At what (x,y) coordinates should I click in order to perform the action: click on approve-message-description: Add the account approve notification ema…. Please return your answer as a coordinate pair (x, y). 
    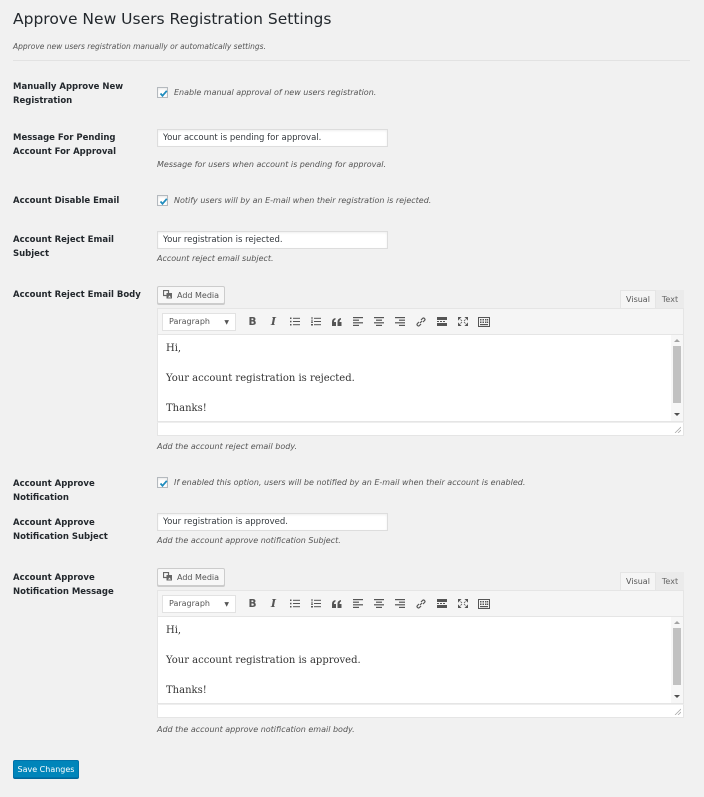
    Looking at the image, I should click on (256, 729).